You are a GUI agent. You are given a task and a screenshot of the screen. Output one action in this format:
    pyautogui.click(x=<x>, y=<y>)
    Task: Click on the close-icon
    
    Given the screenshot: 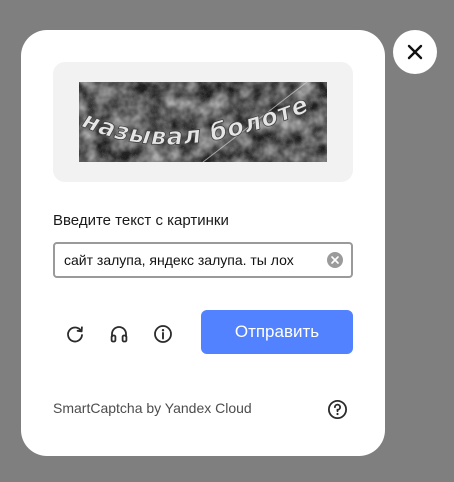 What is the action you would take?
    pyautogui.click(x=415, y=52)
    